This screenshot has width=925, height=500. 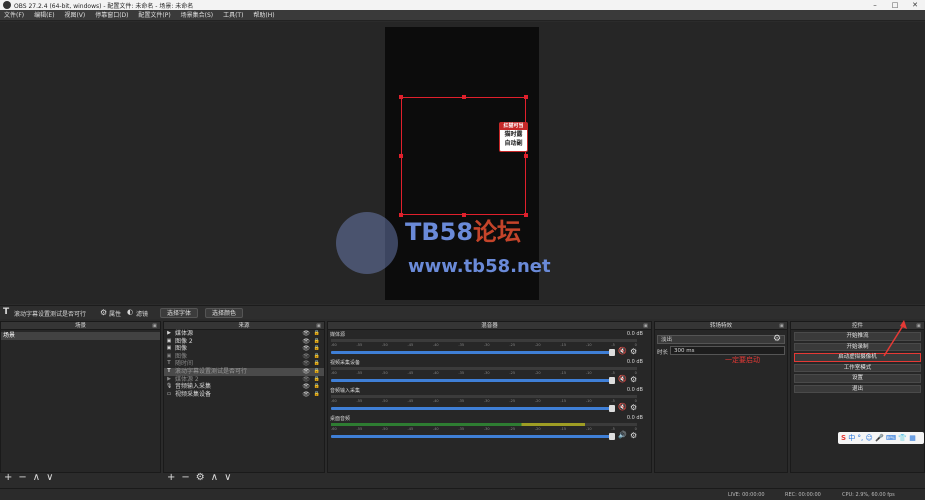 What do you see at coordinates (340, 419) in the screenshot?
I see `channel-name: 桌面音频` at bounding box center [340, 419].